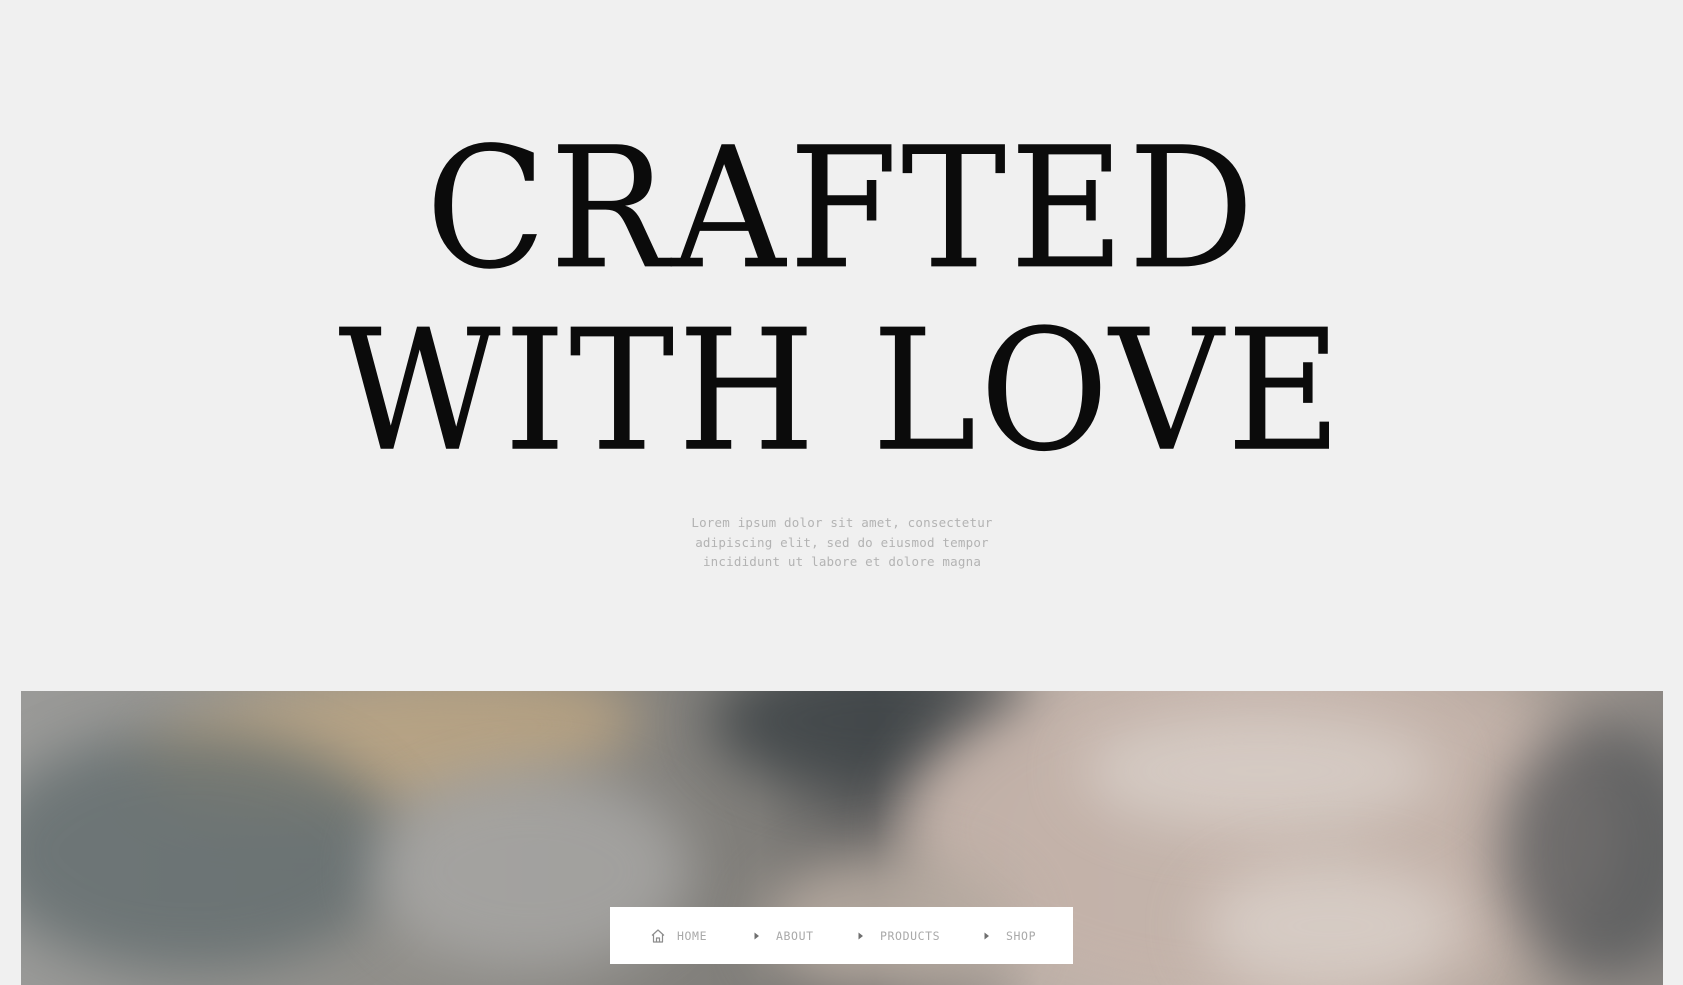  What do you see at coordinates (841, 209) in the screenshot?
I see `hero-title-line-1: CRAFTED` at bounding box center [841, 209].